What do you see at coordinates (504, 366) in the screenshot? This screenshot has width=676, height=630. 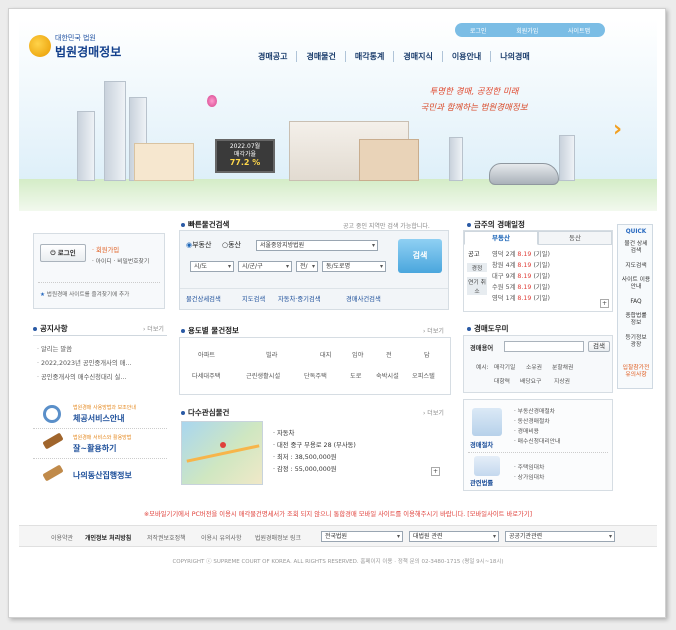 I see `term-sale-date: 매각기일` at bounding box center [504, 366].